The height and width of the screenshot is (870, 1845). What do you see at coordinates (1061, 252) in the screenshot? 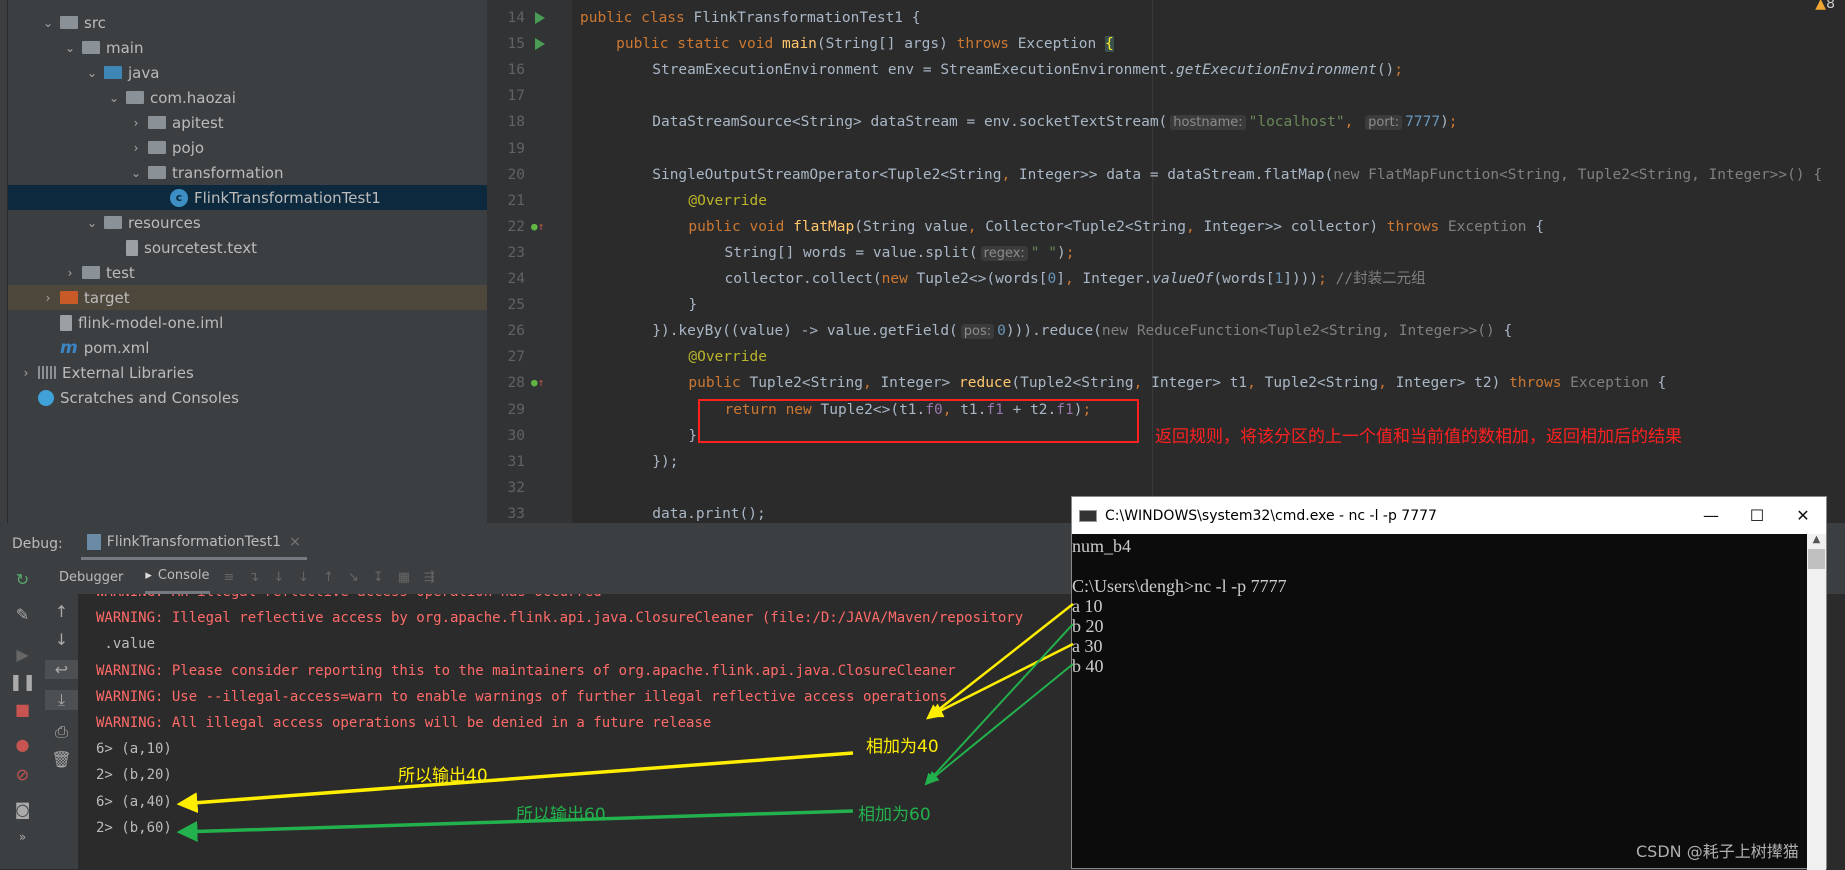
I see `code-token: )` at bounding box center [1061, 252].